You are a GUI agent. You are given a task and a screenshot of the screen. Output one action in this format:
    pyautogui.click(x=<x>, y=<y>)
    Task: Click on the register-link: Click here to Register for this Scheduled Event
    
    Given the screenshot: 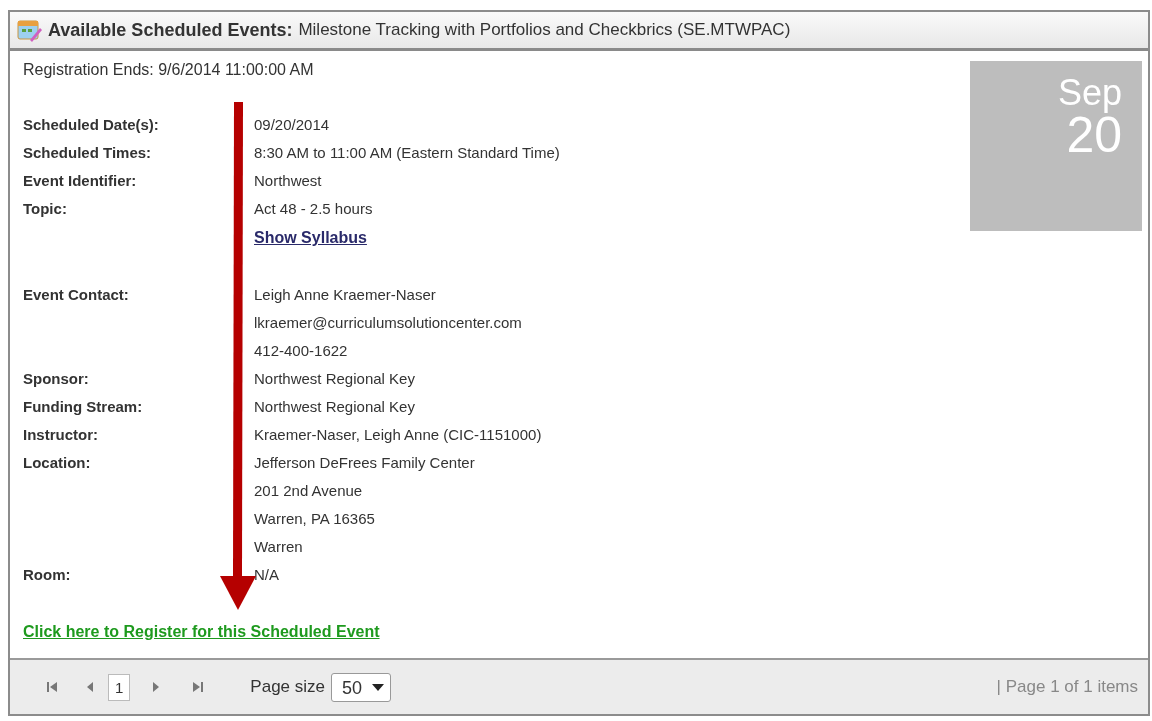 What is the action you would take?
    pyautogui.click(x=201, y=632)
    